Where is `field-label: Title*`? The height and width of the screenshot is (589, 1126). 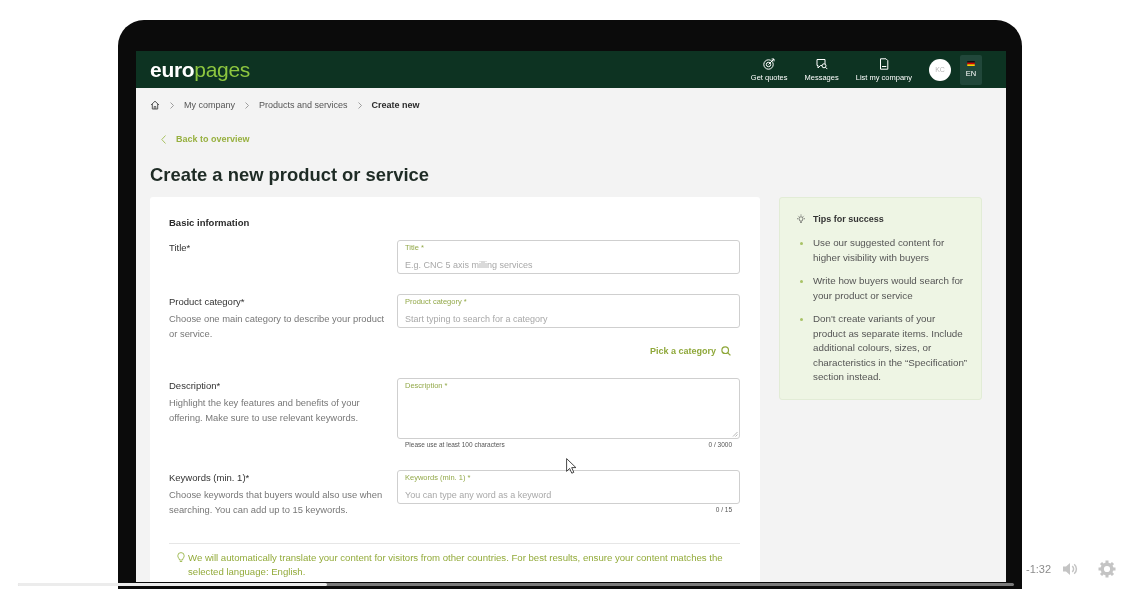
field-label: Title* is located at coordinates (180, 247).